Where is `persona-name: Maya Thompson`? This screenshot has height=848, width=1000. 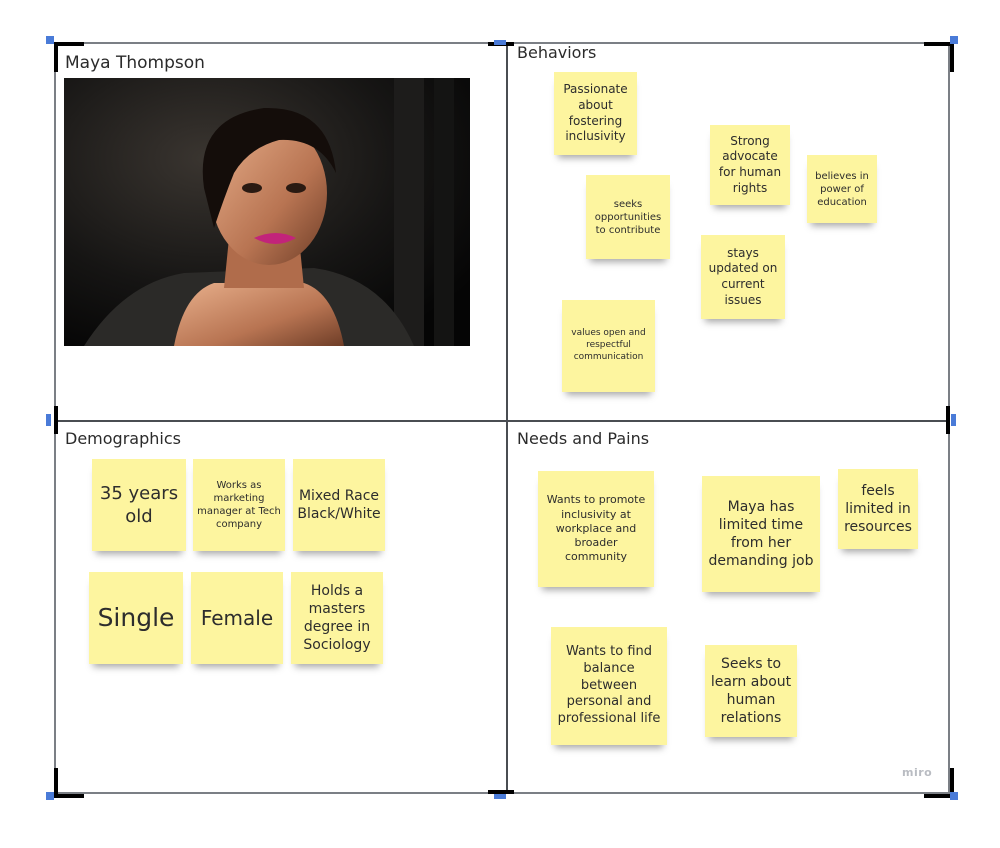 persona-name: Maya Thompson is located at coordinates (135, 63).